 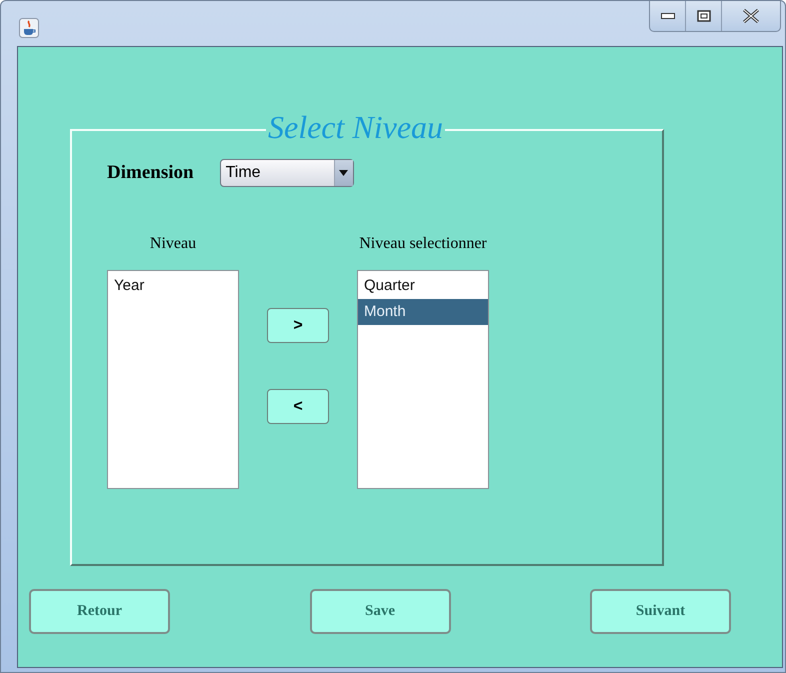 What do you see at coordinates (173, 244) in the screenshot?
I see `list-label: Niveau` at bounding box center [173, 244].